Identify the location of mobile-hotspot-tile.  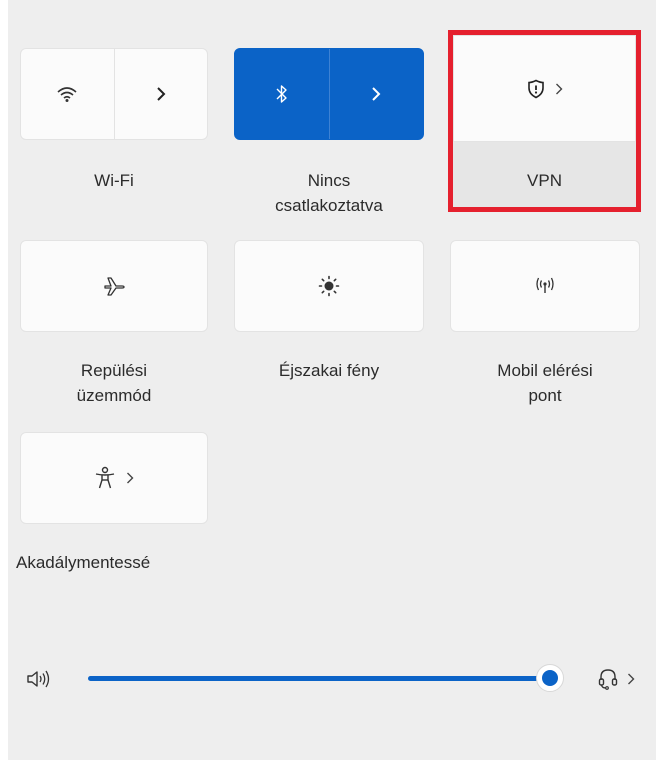
(545, 286).